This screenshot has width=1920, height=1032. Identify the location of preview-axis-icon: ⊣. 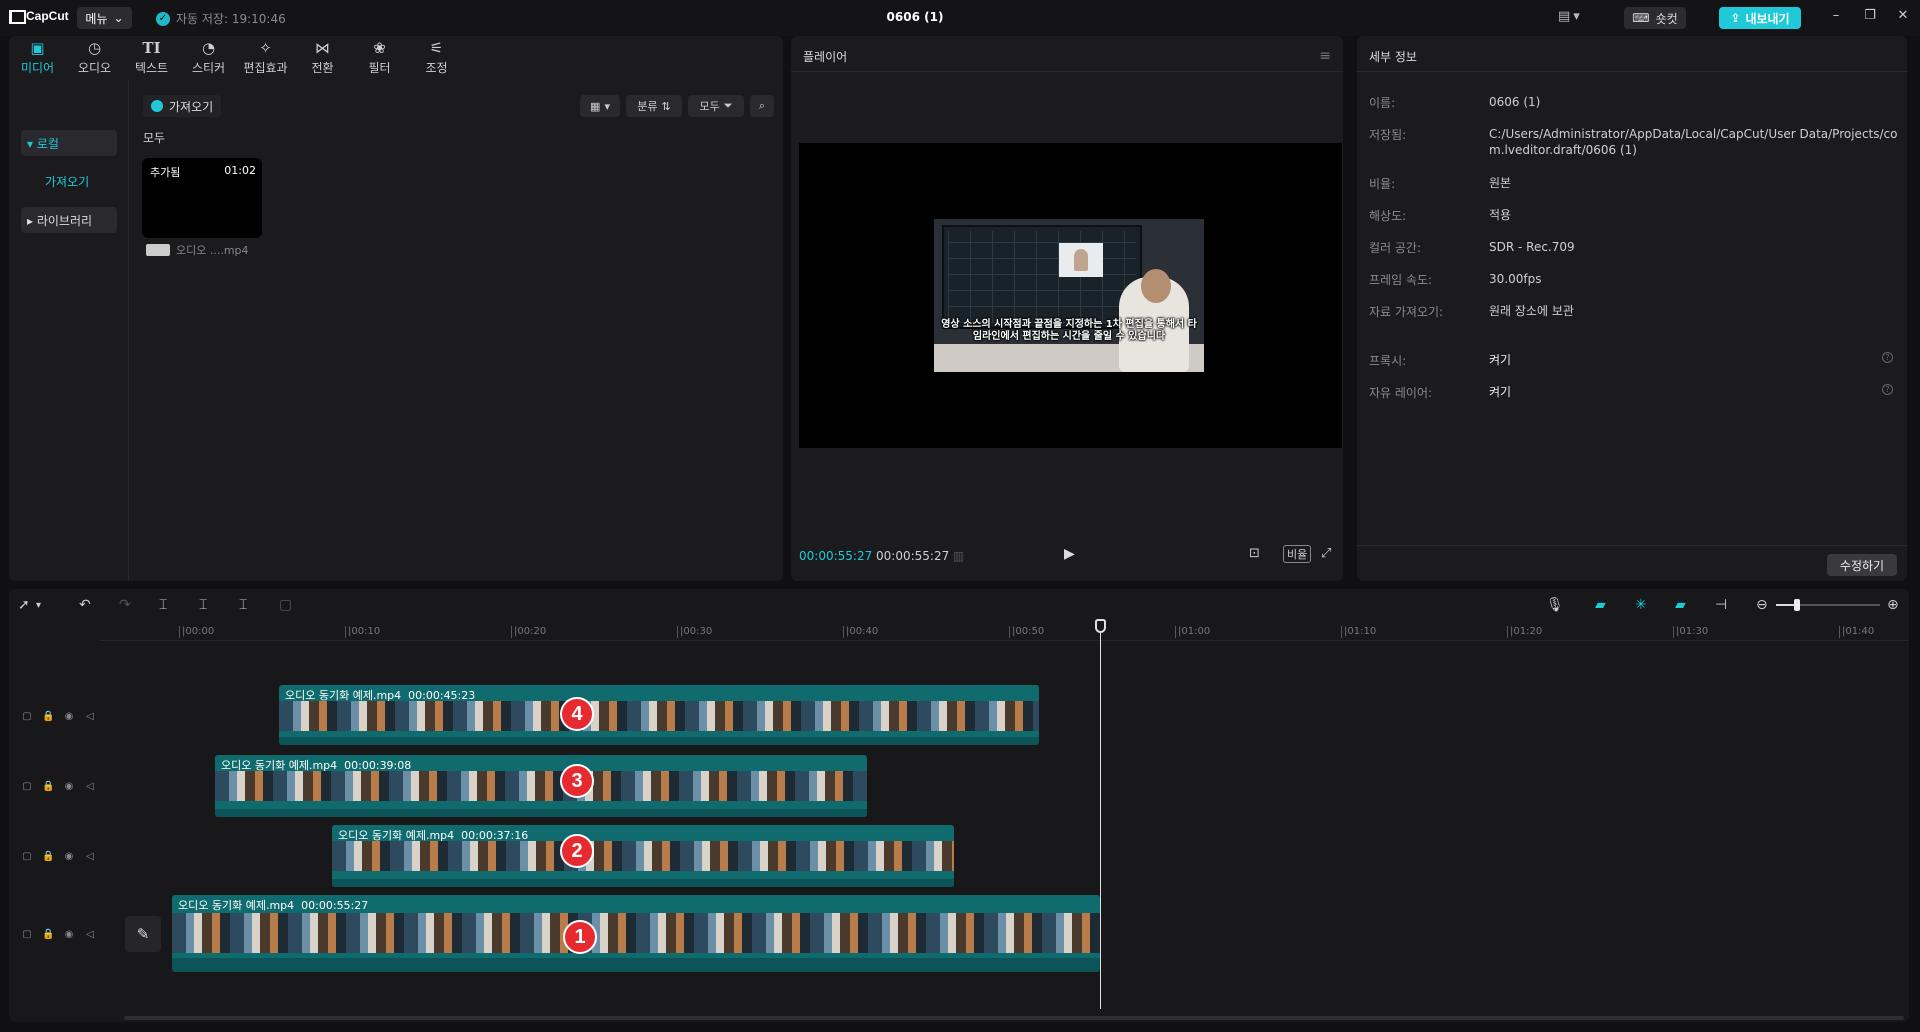
(1721, 605).